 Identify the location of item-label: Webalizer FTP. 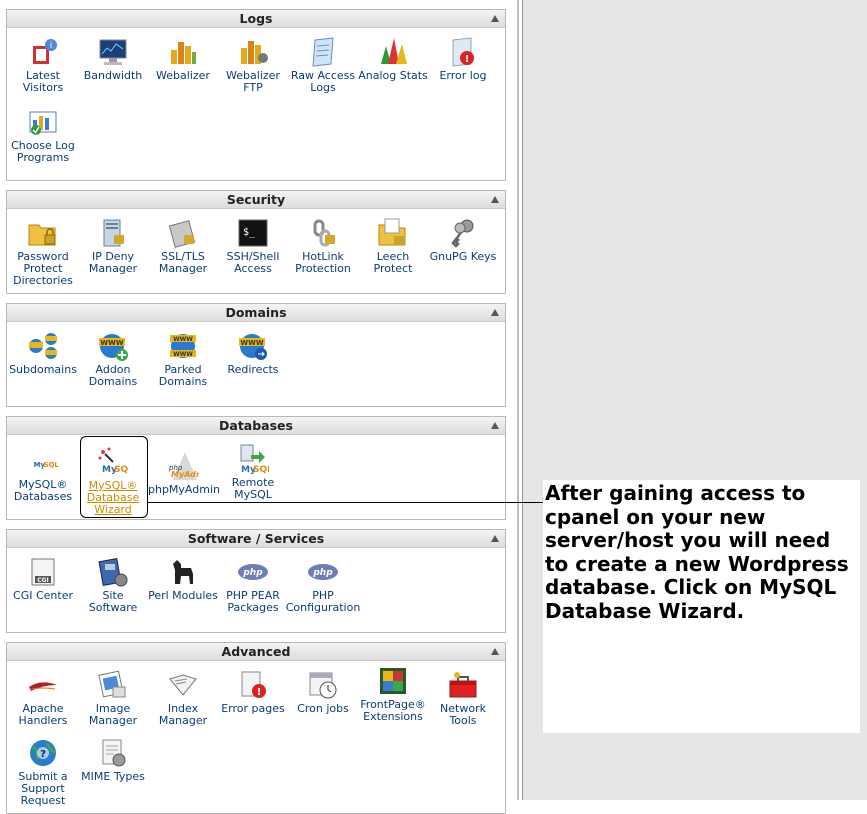
(253, 81).